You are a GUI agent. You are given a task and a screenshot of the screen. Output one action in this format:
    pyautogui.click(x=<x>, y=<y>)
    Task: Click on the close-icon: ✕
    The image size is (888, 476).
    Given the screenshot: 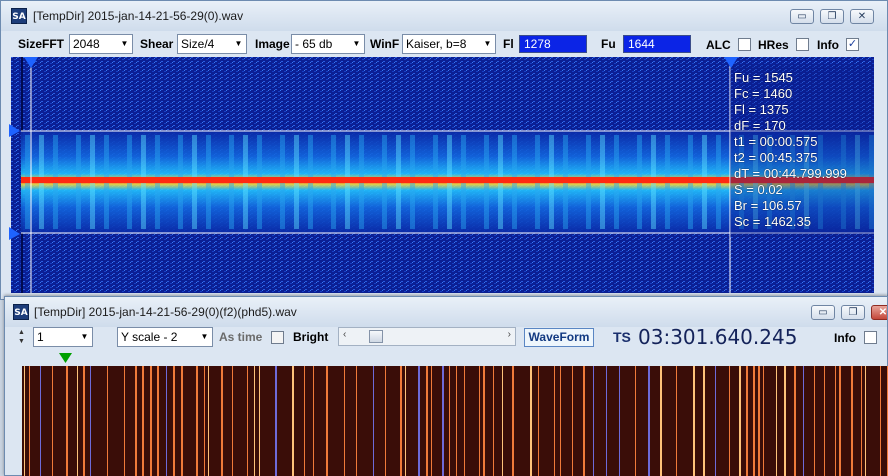 What is the action you would take?
    pyautogui.click(x=883, y=312)
    